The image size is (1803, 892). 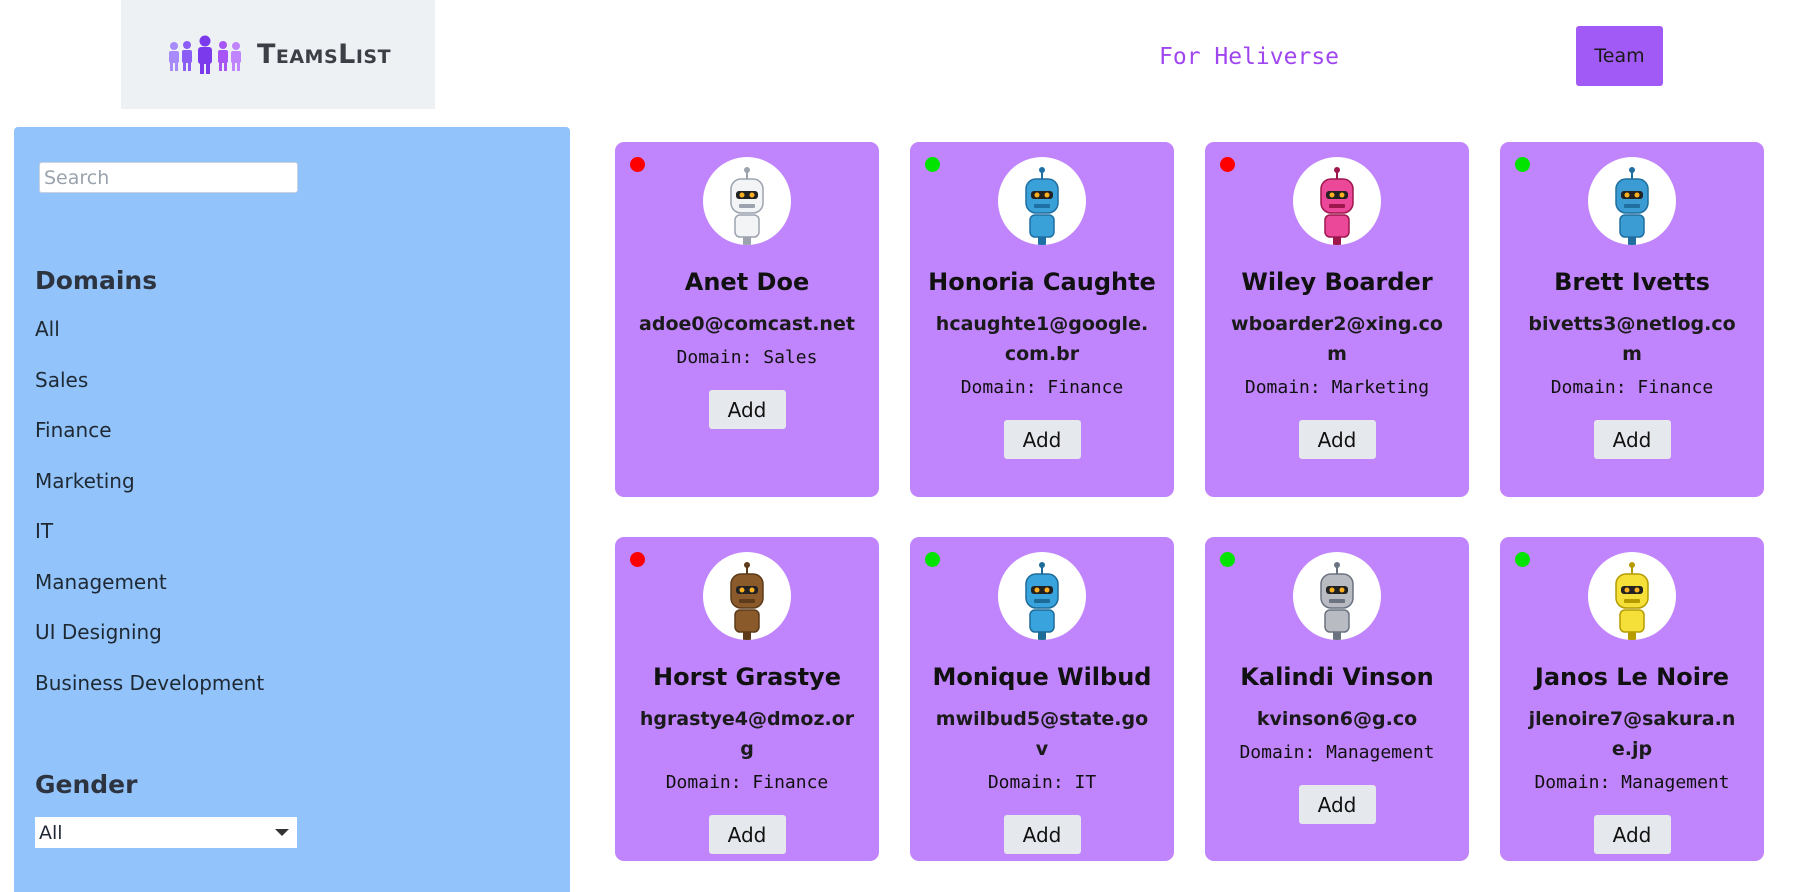 What do you see at coordinates (1632, 734) in the screenshot?
I see `member-email: jlenoire7@sakura.ne.jp` at bounding box center [1632, 734].